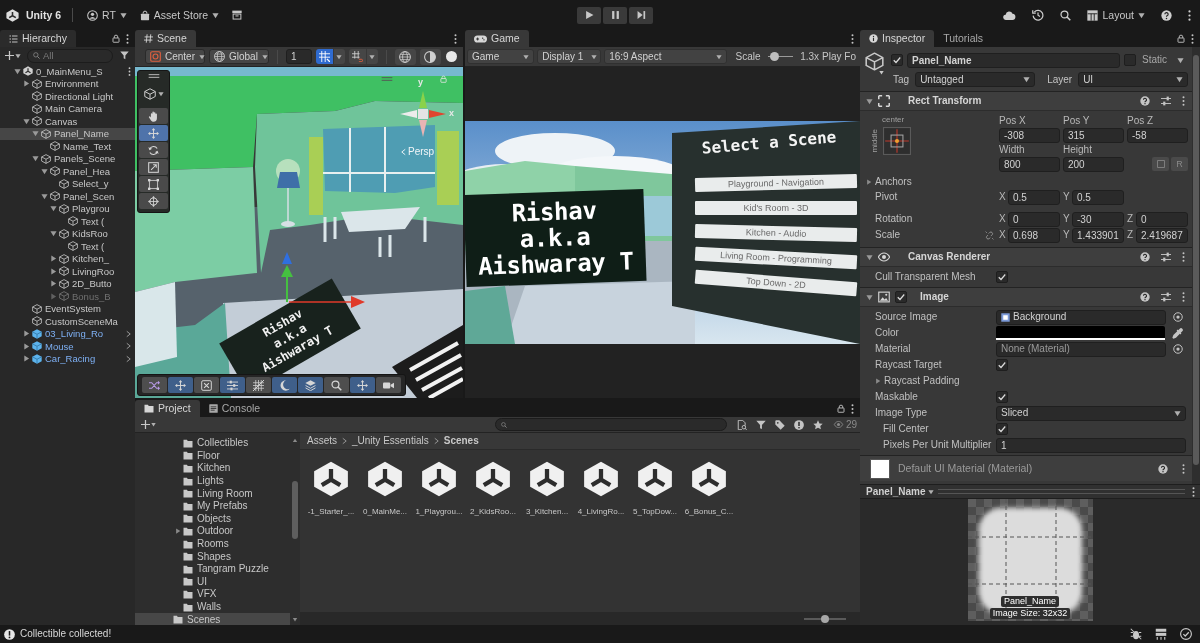  Describe the element at coordinates (461, 441) in the screenshot. I see `breadcrumb-link: Scenes` at that location.